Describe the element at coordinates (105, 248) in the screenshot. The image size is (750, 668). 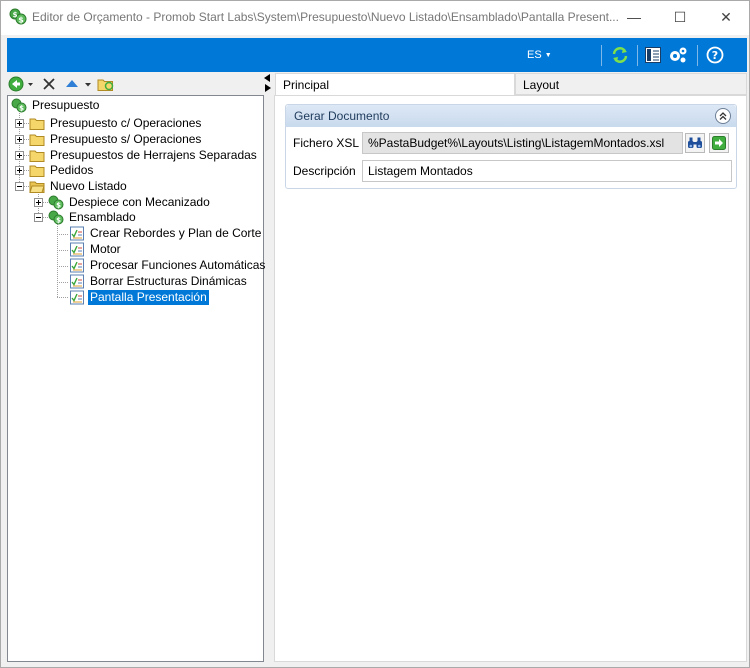
I see `tree-node-label: Motor` at that location.